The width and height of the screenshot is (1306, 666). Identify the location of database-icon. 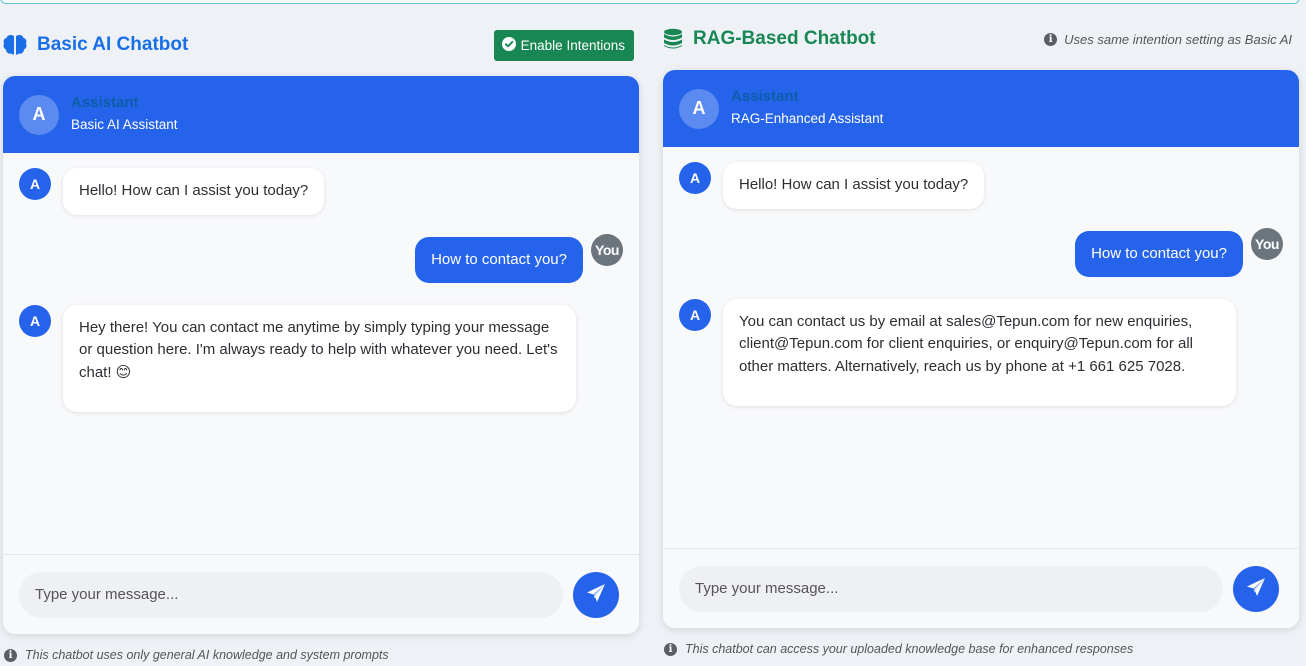
(673, 39).